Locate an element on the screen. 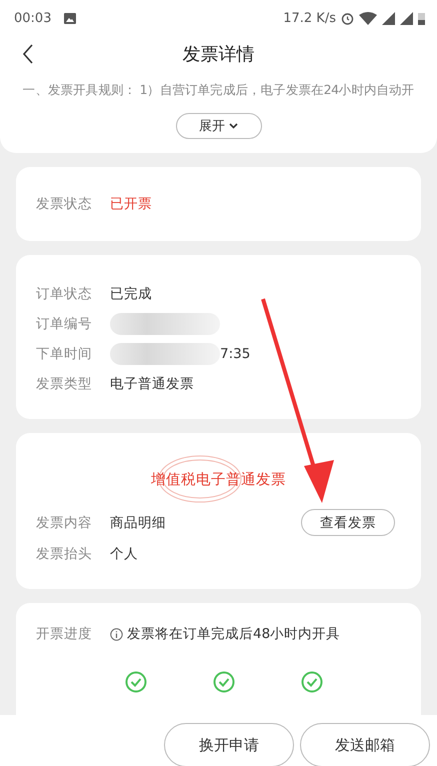  alarm-icon is located at coordinates (347, 18).